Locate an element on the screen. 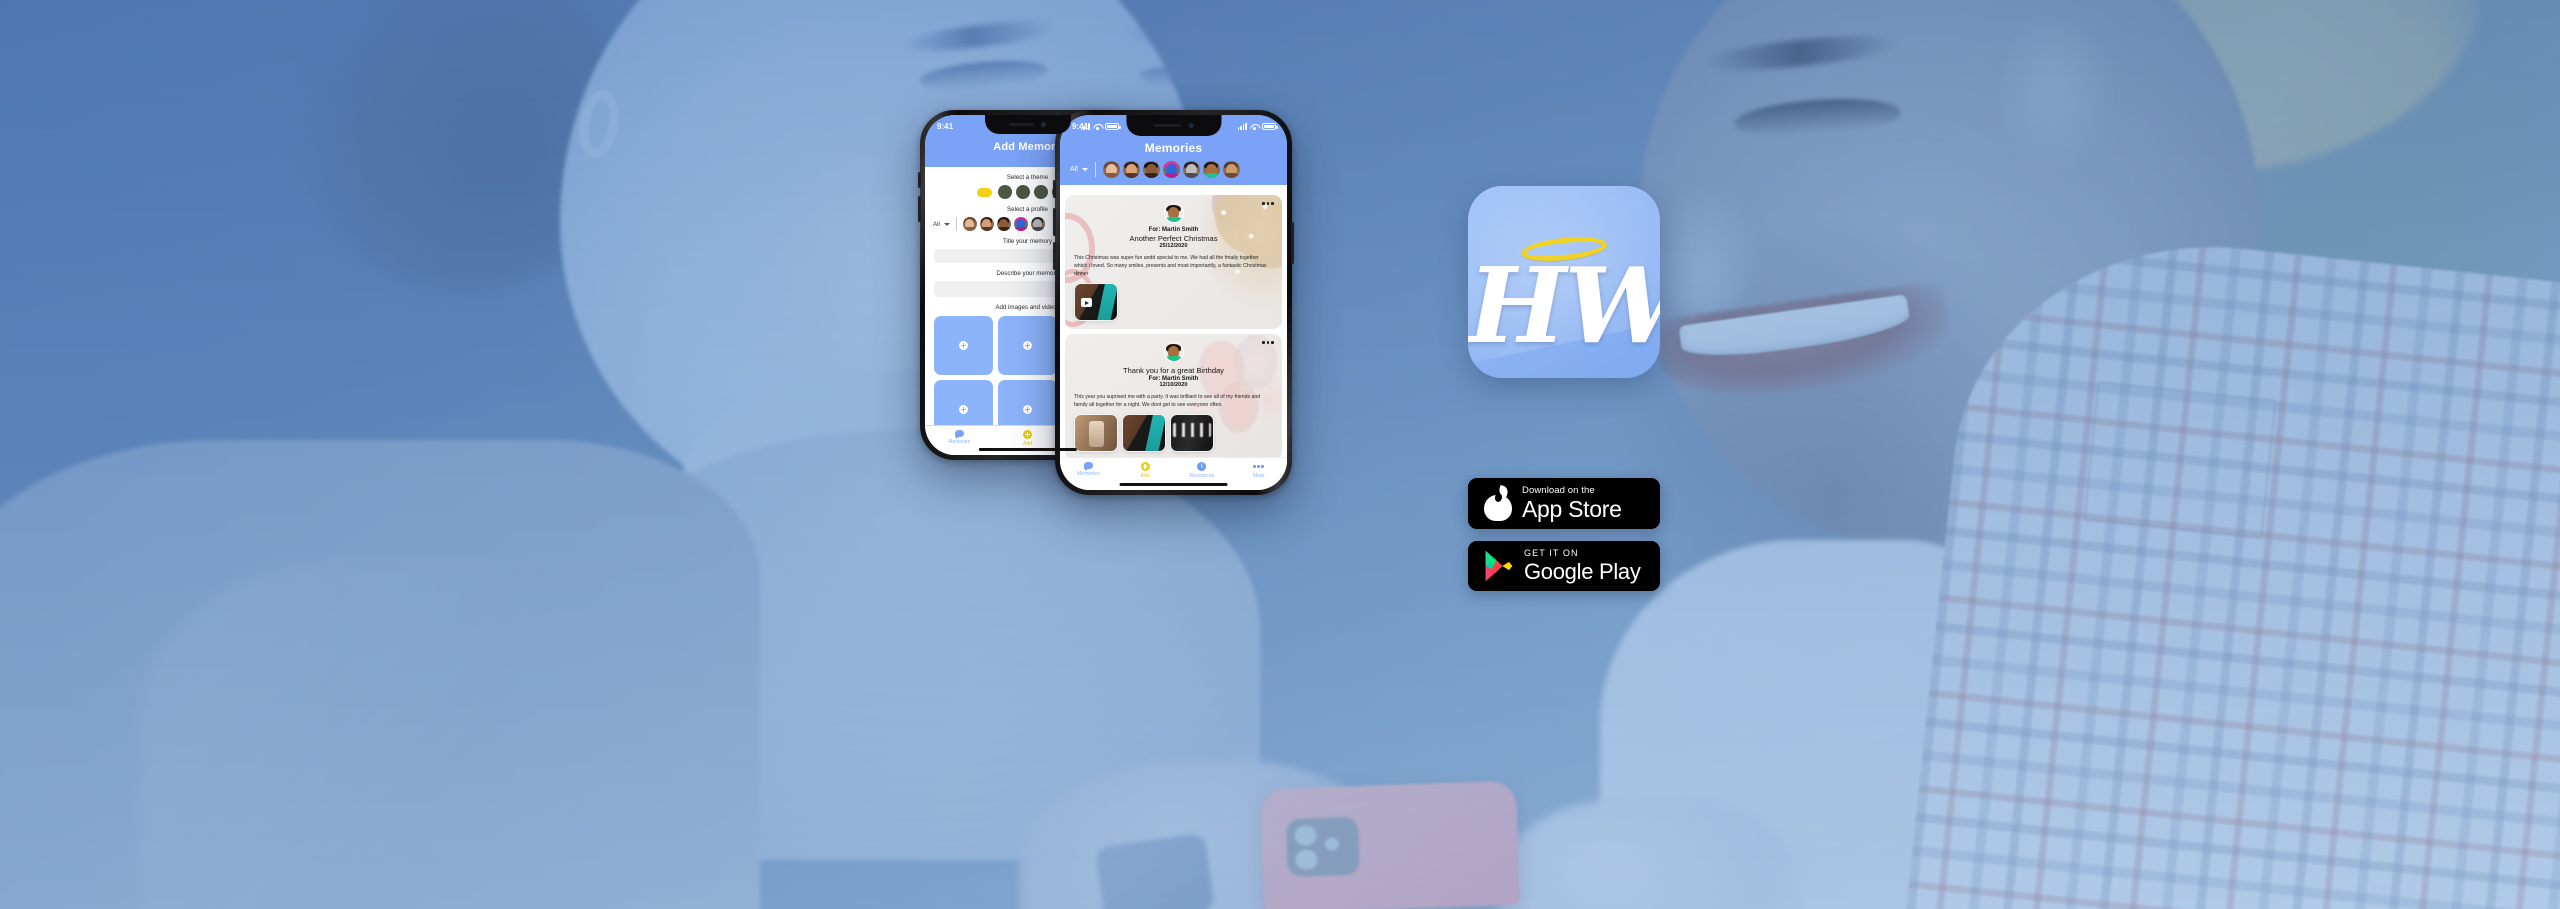  app-store-badge-title: App Store is located at coordinates (1572, 508).